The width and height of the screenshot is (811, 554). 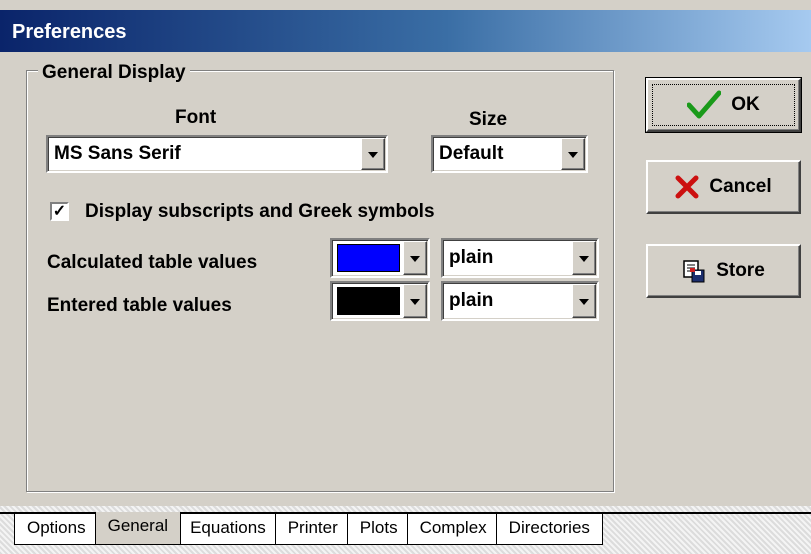 I want to click on calculated-style-dropdown-button, so click(x=584, y=258).